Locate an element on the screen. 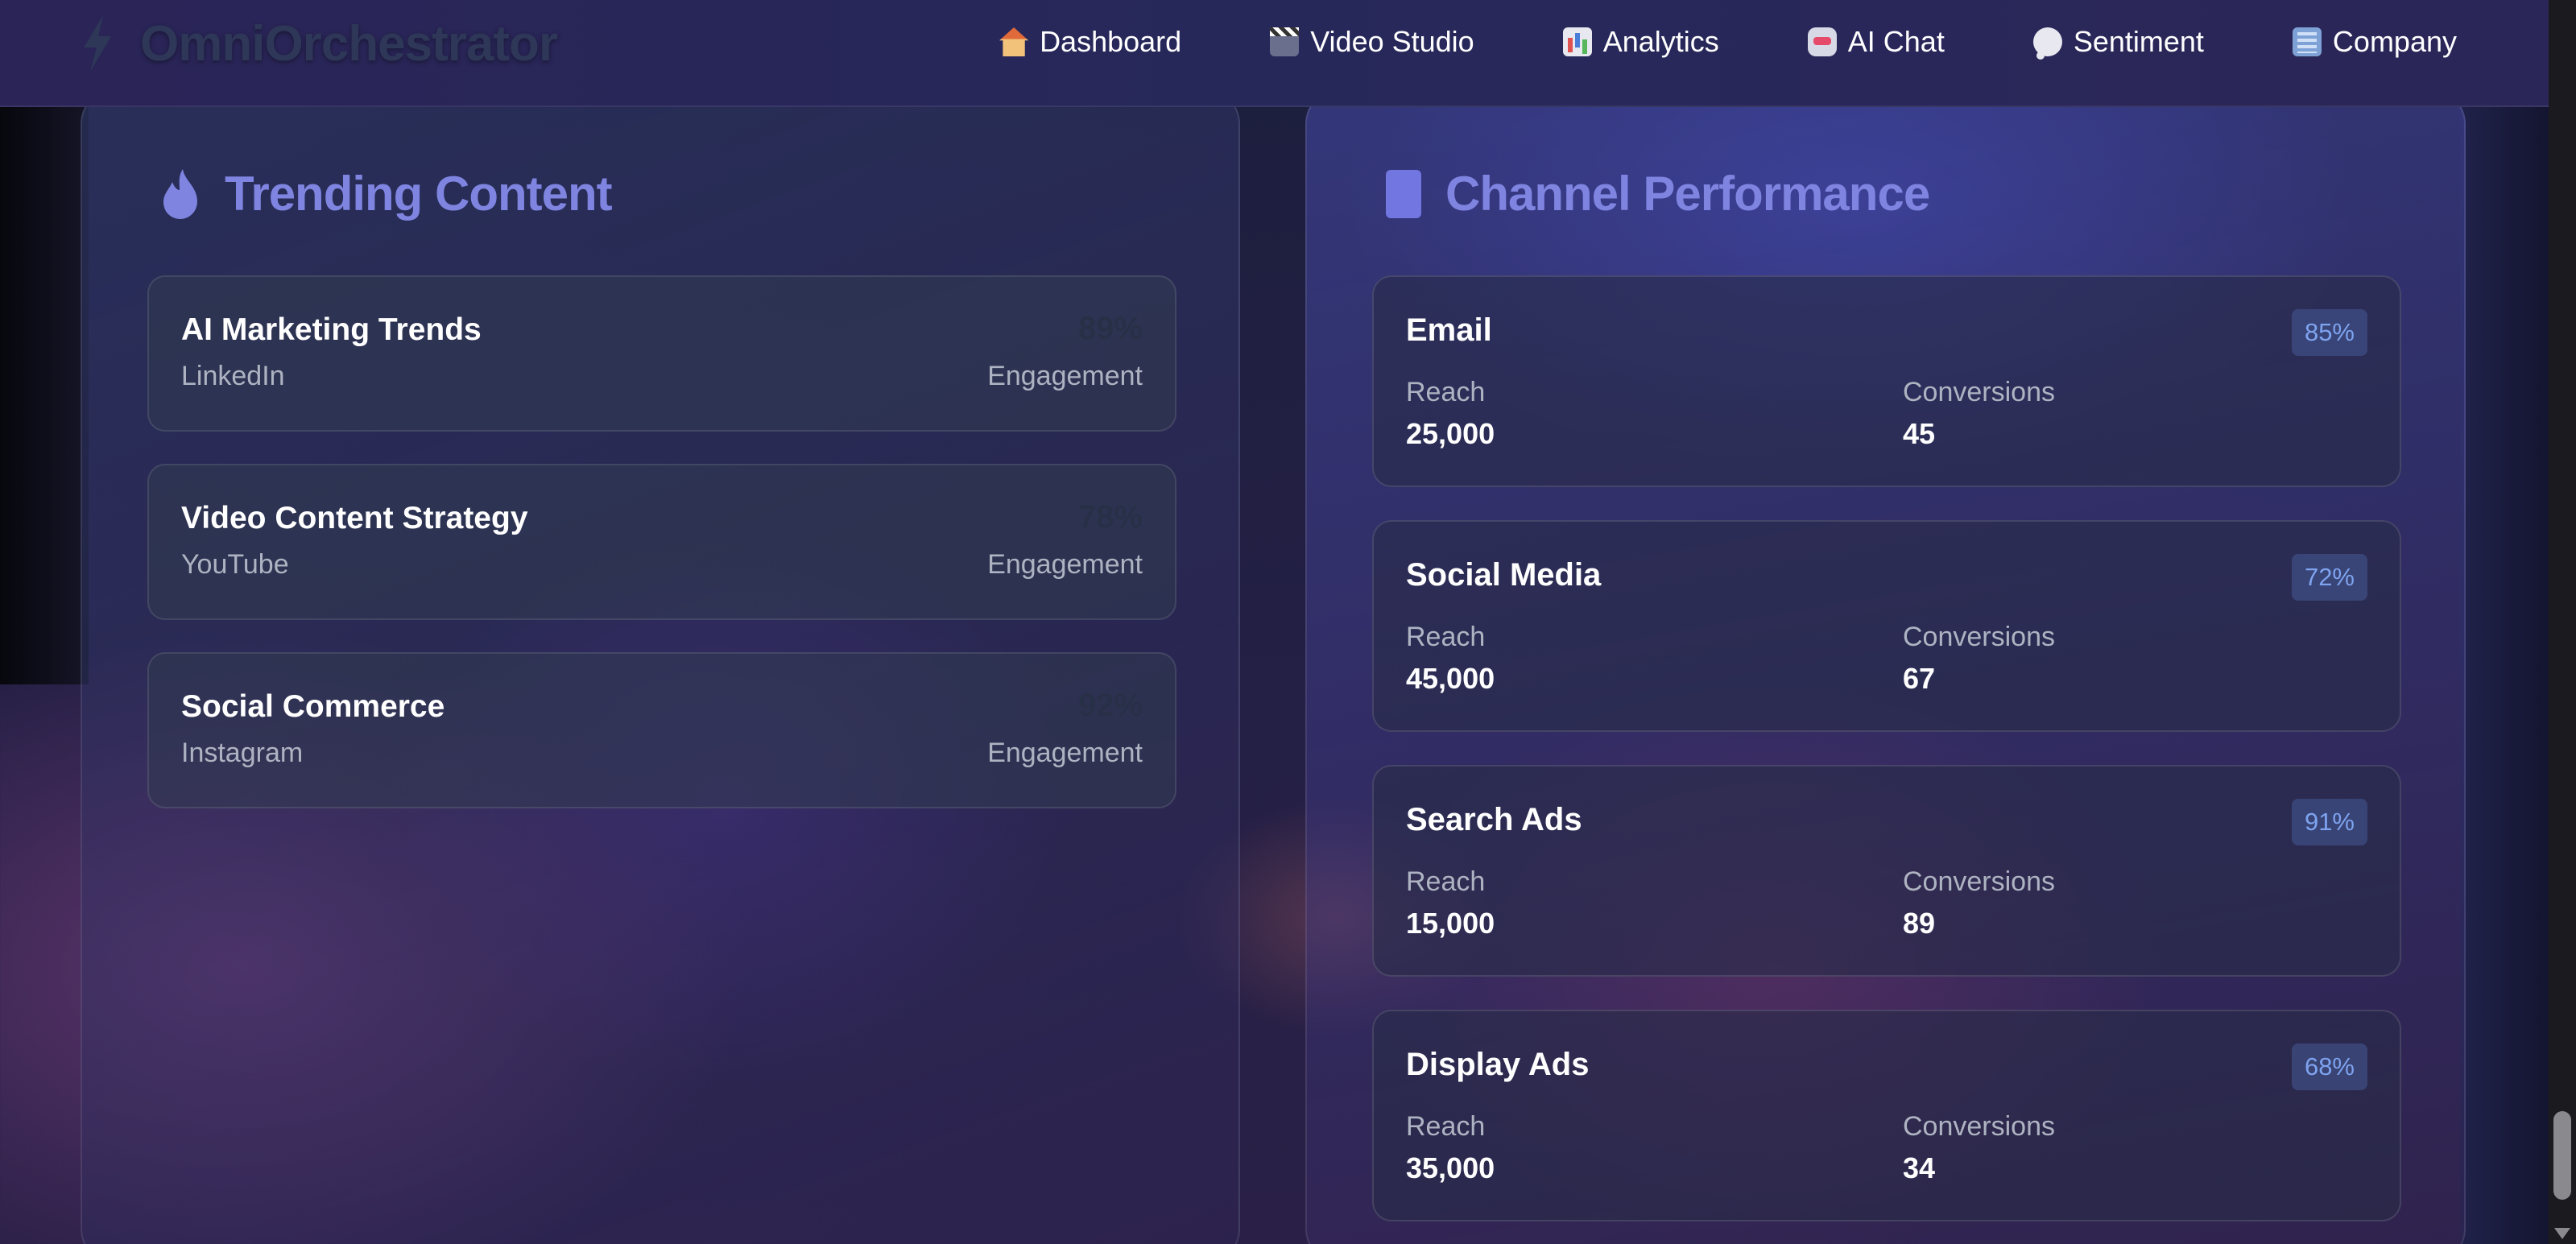 The width and height of the screenshot is (2576, 1244). conversions-value: 67 is located at coordinates (1919, 678).